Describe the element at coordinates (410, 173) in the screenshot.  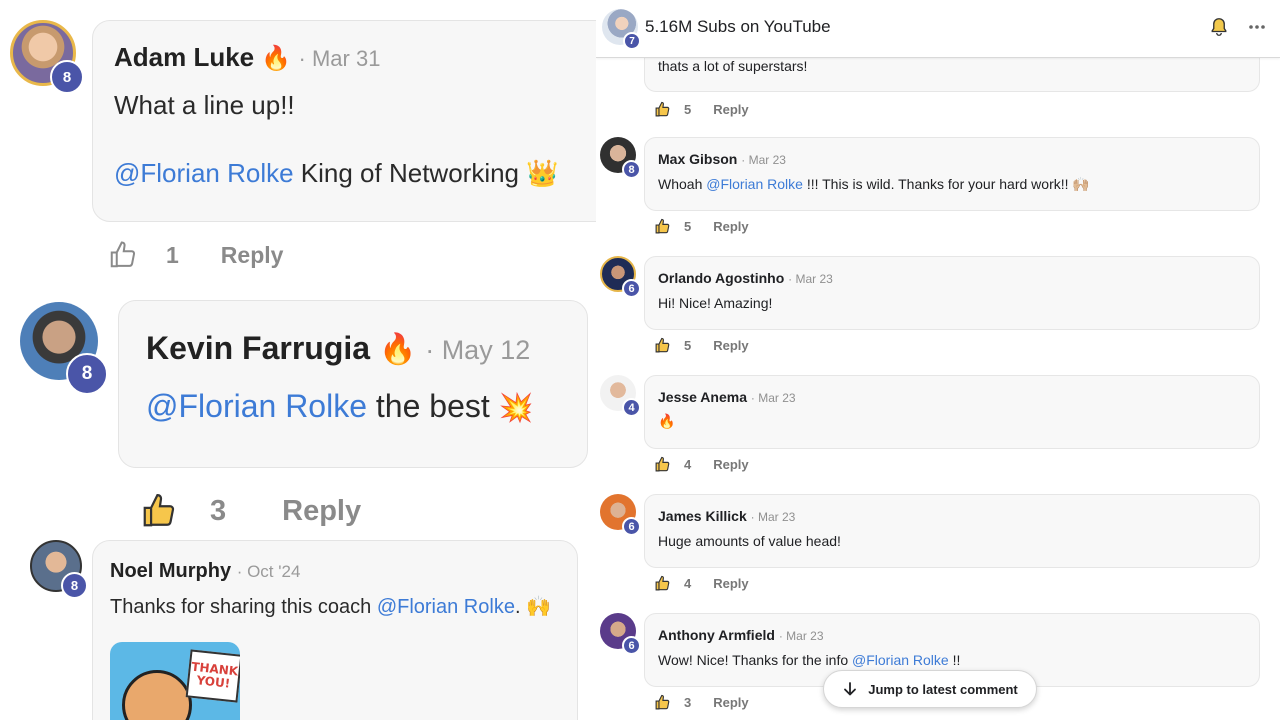
I see `comment-line: King of Networking` at that location.